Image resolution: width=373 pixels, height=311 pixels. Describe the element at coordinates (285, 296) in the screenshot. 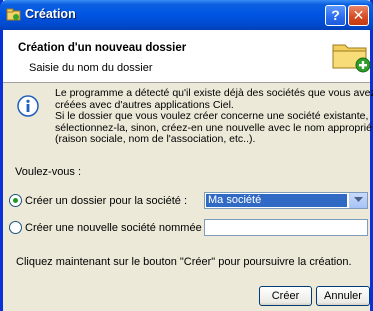

I see `create-button: Créer` at that location.